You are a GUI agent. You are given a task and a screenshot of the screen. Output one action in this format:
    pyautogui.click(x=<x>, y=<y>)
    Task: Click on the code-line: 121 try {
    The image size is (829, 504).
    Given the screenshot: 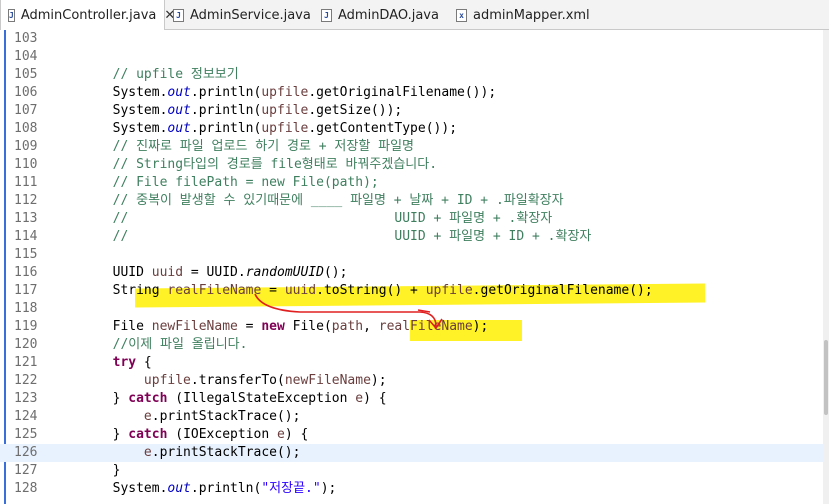 What is the action you would take?
    pyautogui.click(x=414, y=363)
    